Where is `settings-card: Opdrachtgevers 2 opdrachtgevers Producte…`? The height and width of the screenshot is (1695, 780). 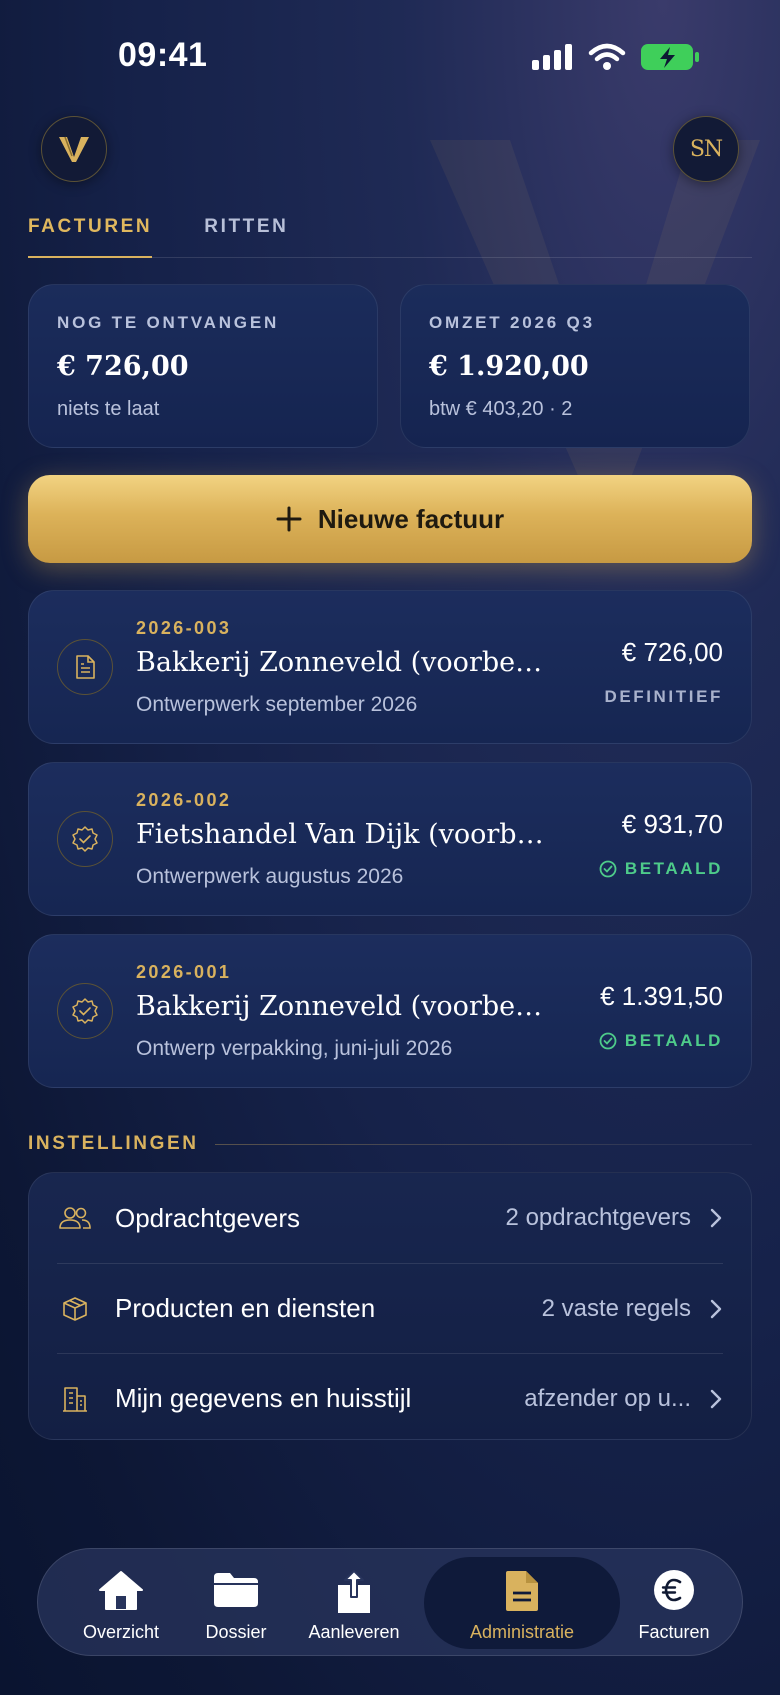 settings-card: Opdrachtgevers 2 opdrachtgevers Producte… is located at coordinates (390, 1306).